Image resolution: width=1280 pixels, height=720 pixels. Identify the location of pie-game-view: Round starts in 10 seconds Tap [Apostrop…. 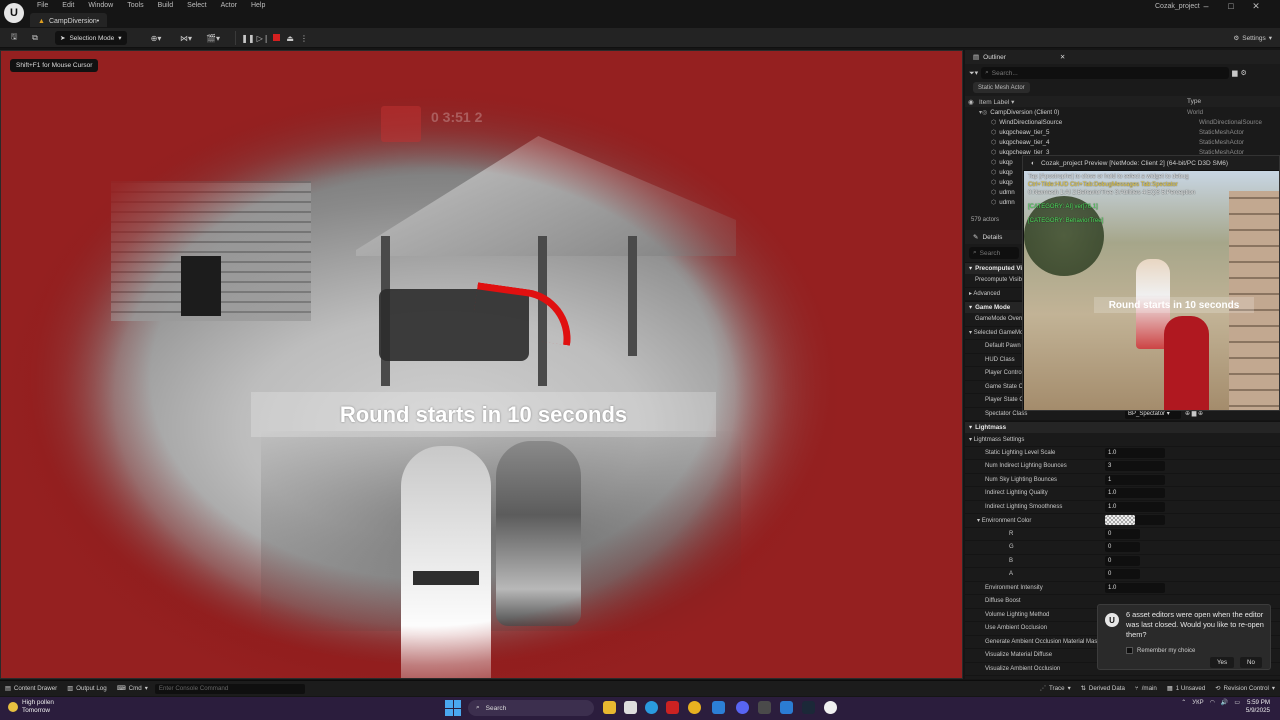
(1151, 290).